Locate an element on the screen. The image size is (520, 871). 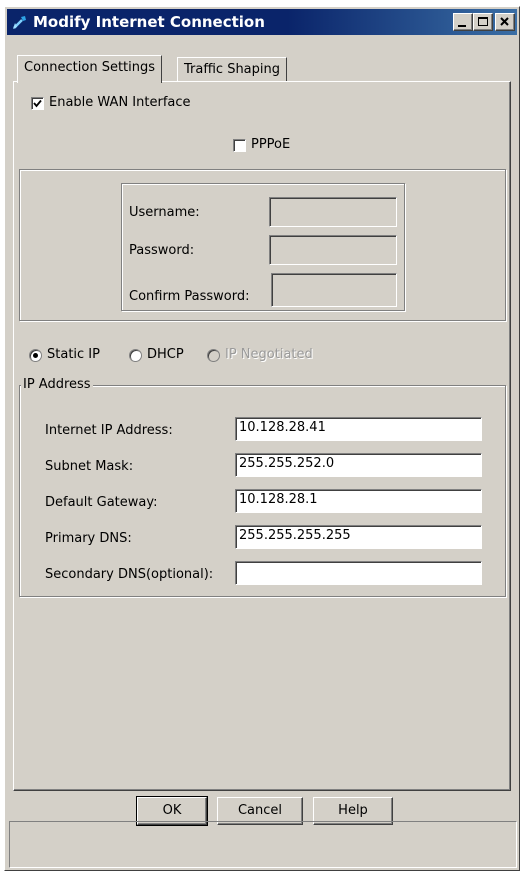
enable-wan-label: Enable WAN Interface is located at coordinates (120, 102).